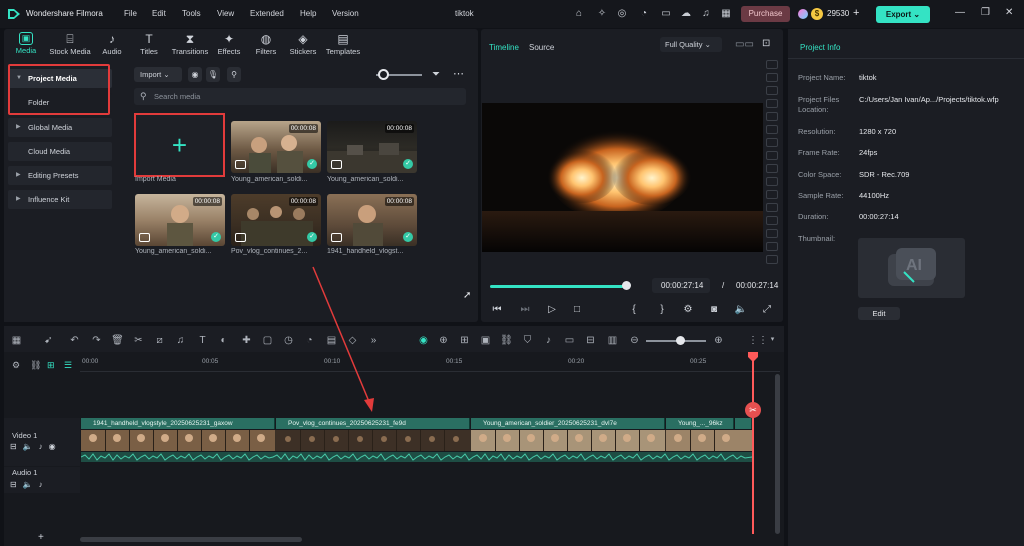 The width and height of the screenshot is (1024, 546). What do you see at coordinates (60, 127) in the screenshot?
I see `sidebar-item-global-media: ▶ Global Media` at bounding box center [60, 127].